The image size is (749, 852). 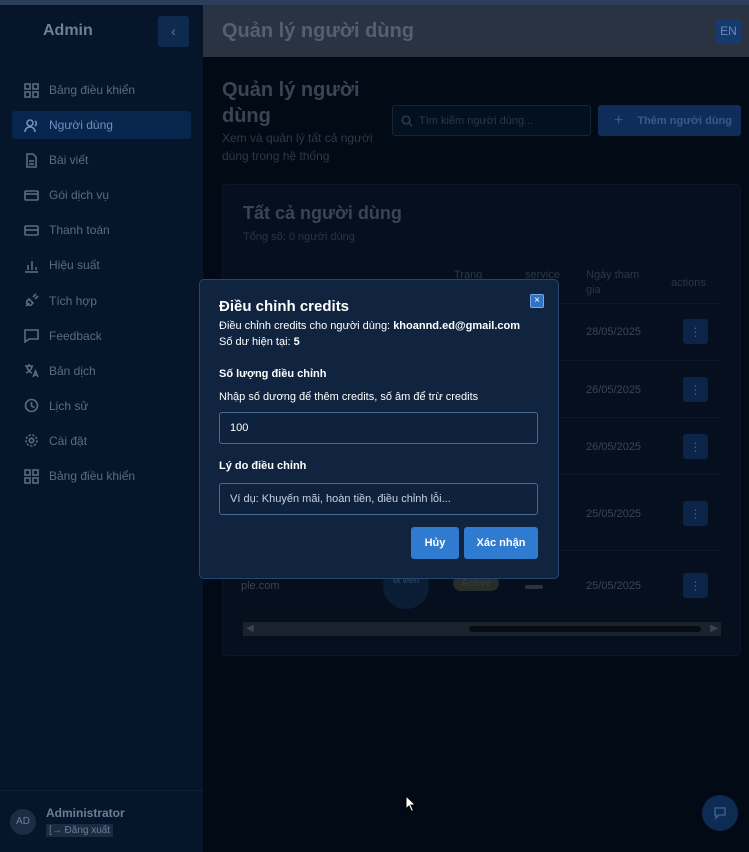 I want to click on sidebar-footer: AD Administrator [→ Đăng xuất, so click(x=101, y=821).